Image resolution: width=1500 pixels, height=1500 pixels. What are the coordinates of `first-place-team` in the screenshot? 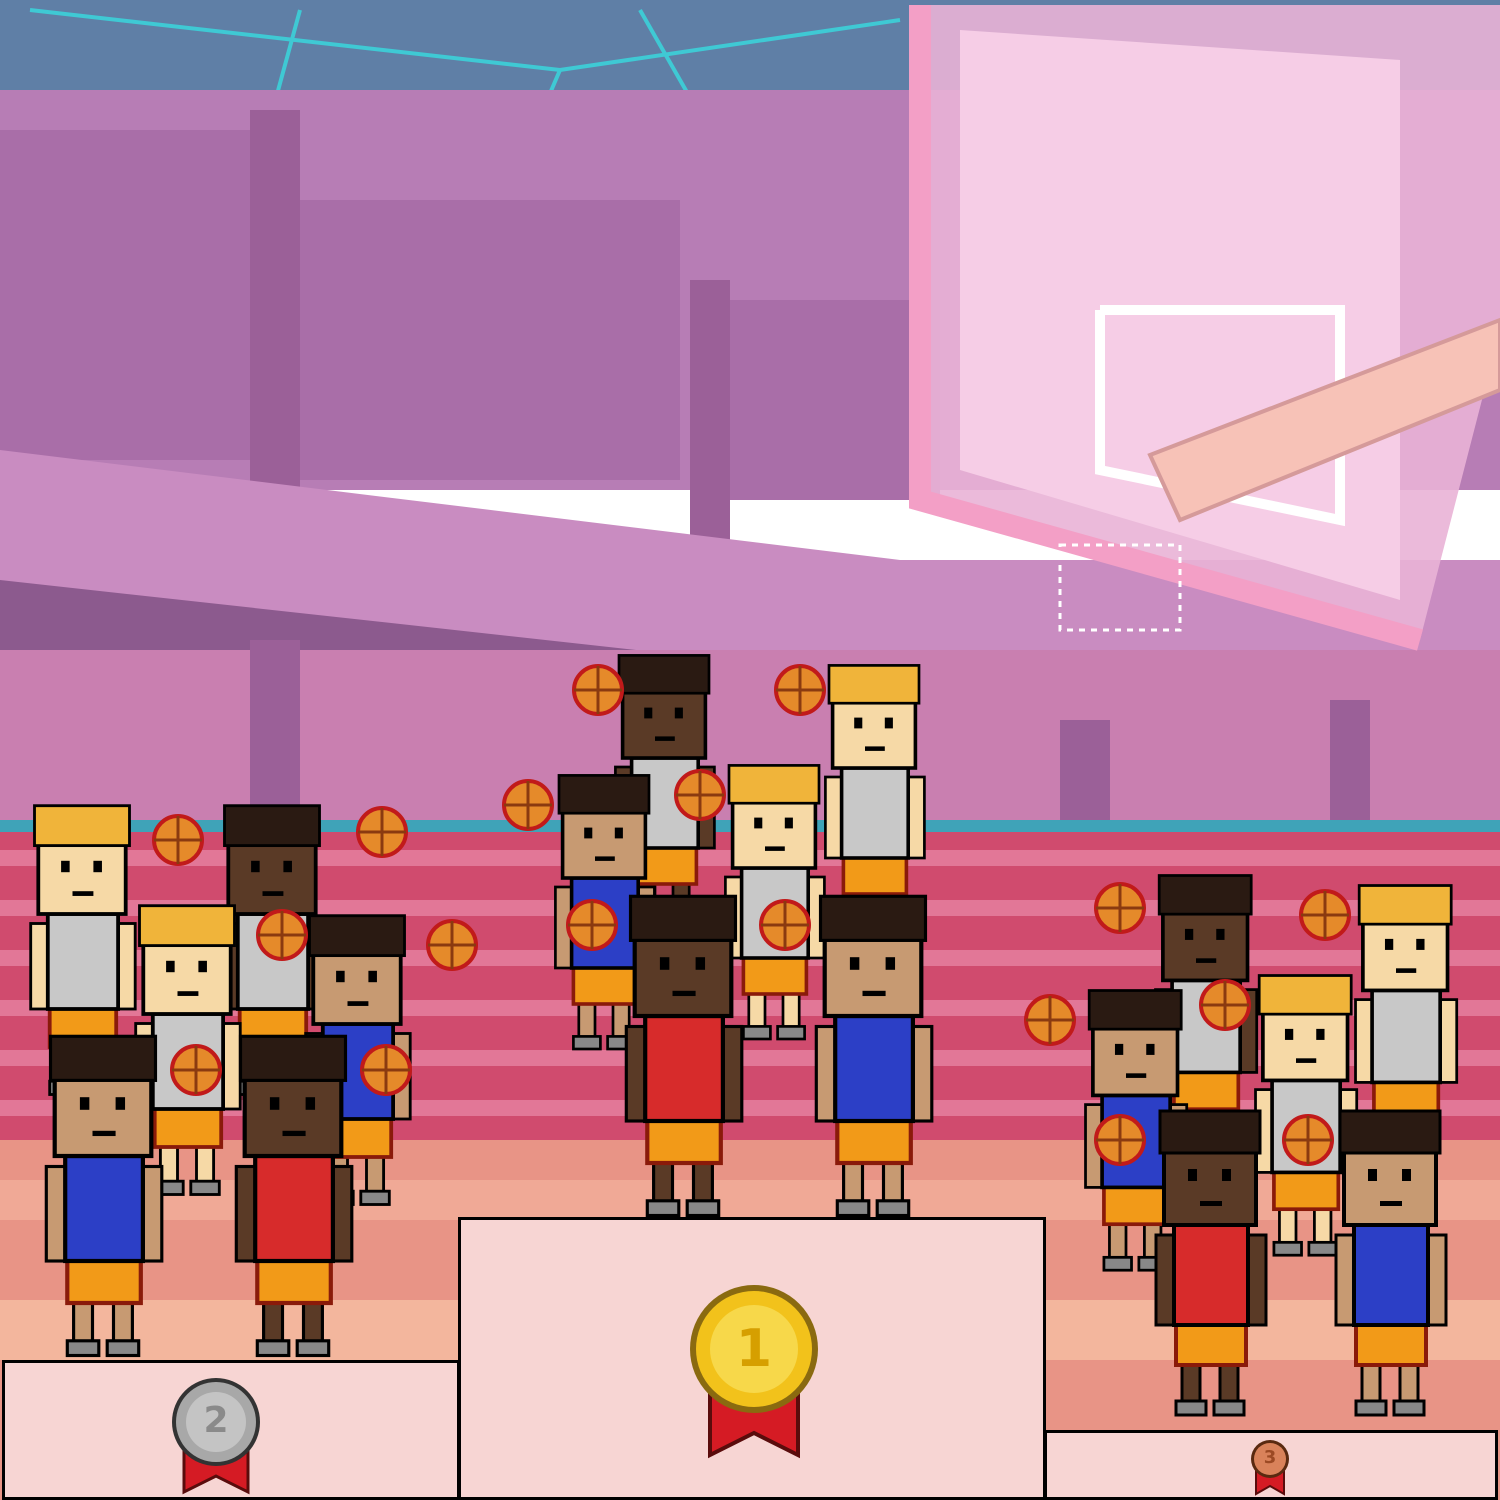 It's located at (718, 936).